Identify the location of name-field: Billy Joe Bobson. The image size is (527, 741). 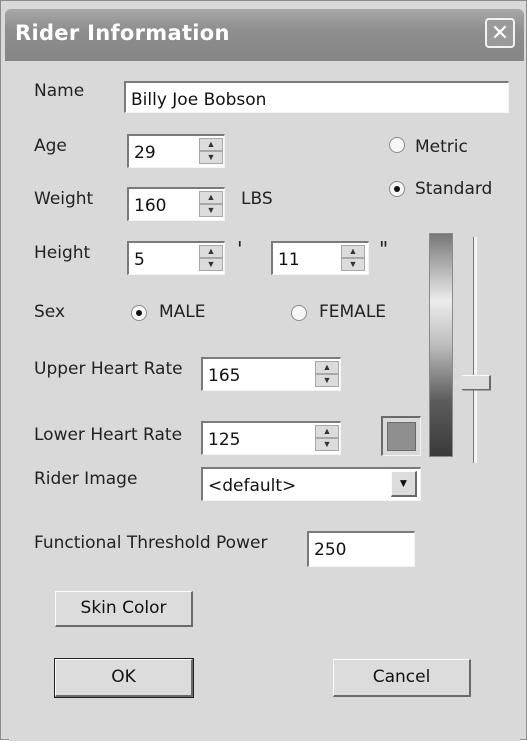
(316, 97).